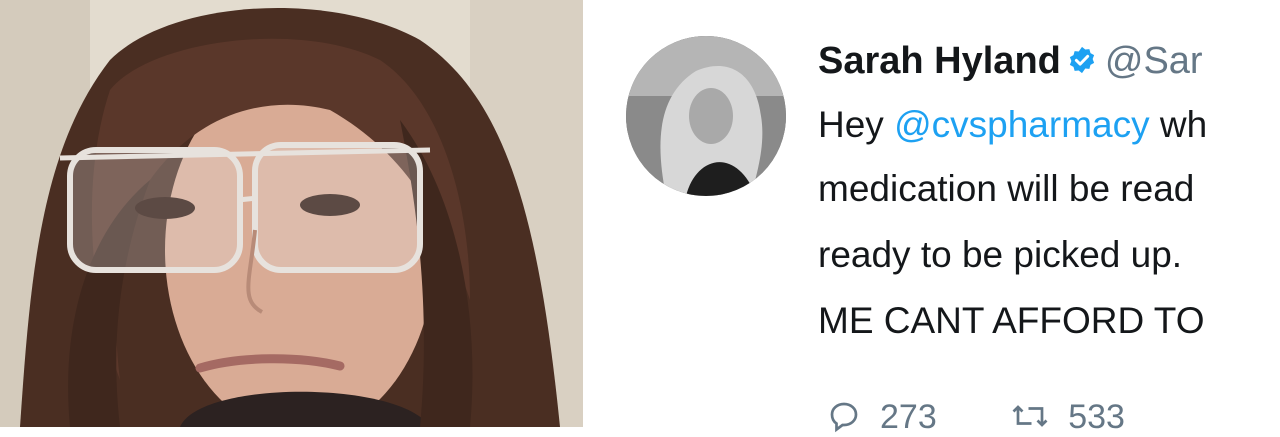 The height and width of the screenshot is (437, 1280). Describe the element at coordinates (856, 124) in the screenshot. I see `tweet-text-segment: Hey` at that location.